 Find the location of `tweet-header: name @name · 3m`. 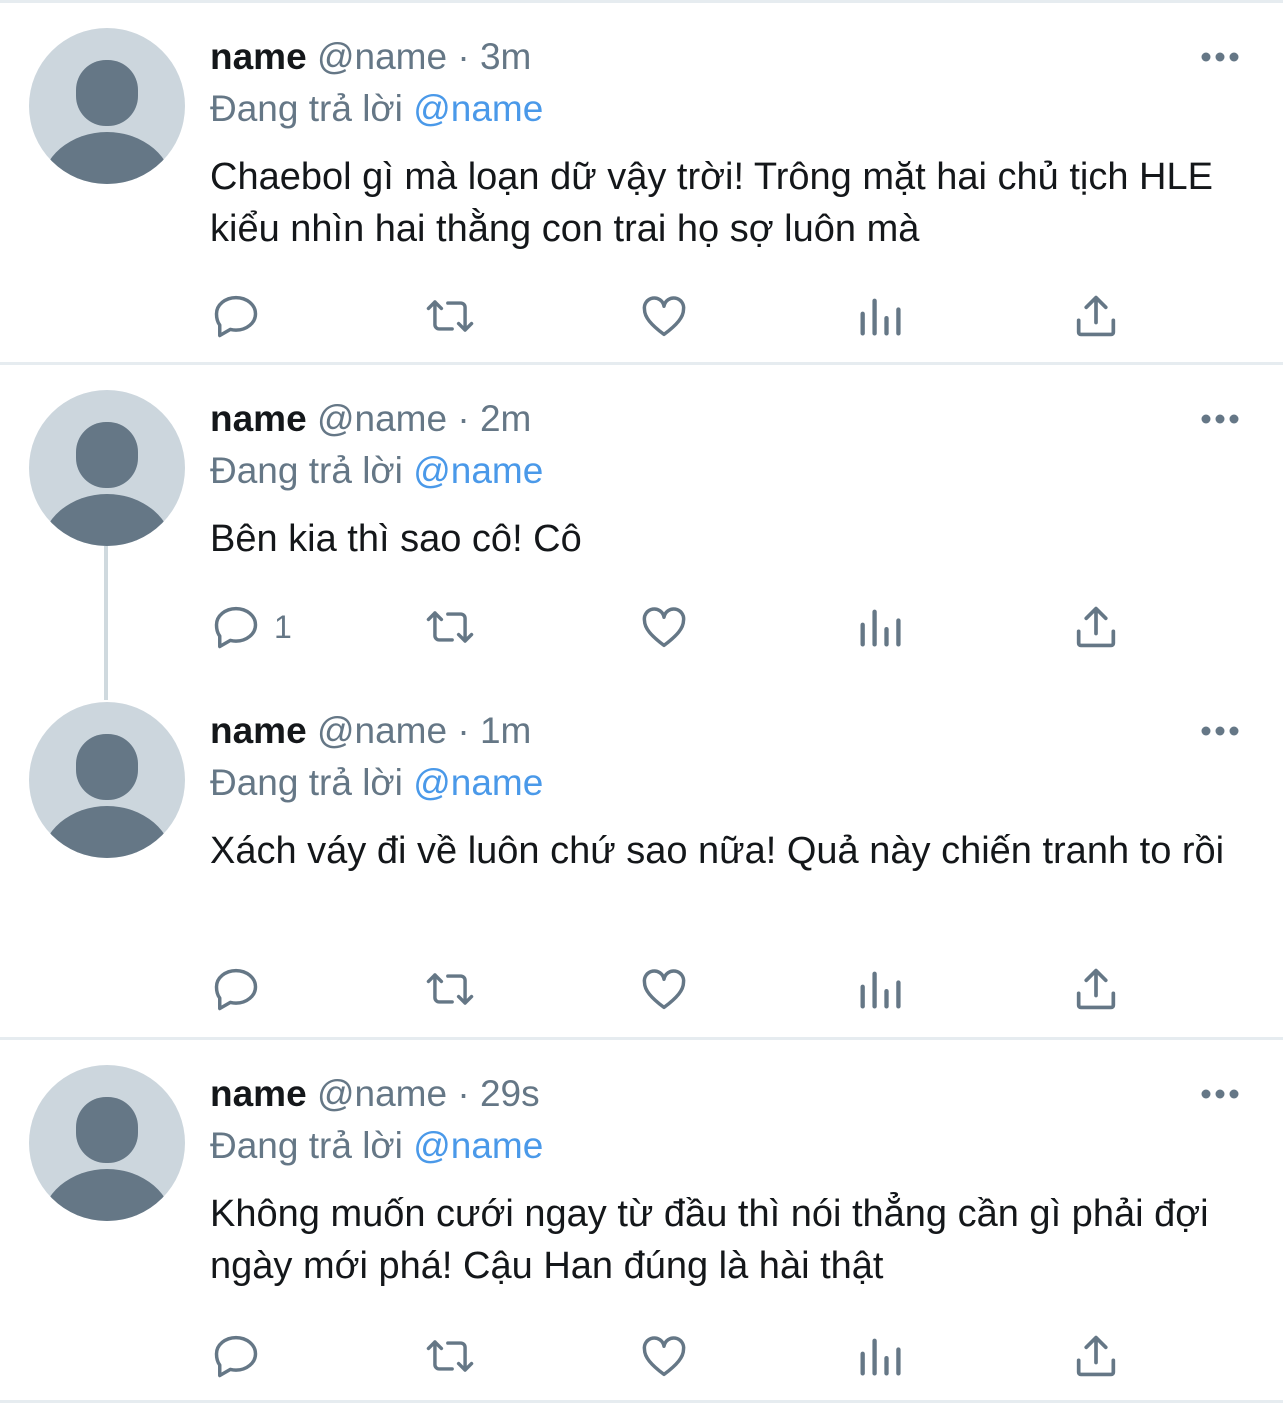

tweet-header: name @name · 3m is located at coordinates (370, 57).